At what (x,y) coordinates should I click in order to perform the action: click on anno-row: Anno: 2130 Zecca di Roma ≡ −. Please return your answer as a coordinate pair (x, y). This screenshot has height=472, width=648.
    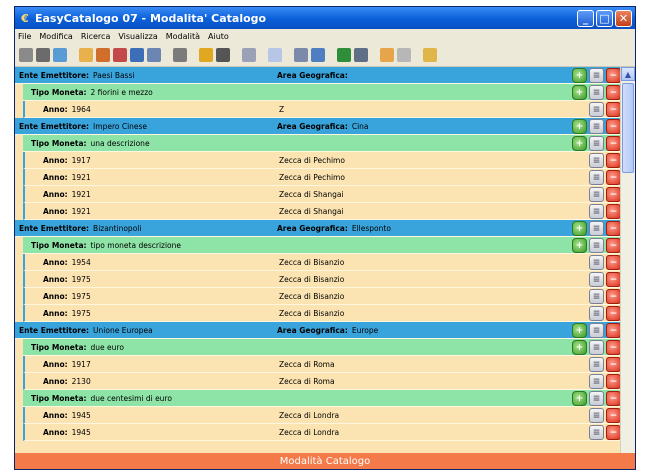
    Looking at the image, I should click on (323, 381).